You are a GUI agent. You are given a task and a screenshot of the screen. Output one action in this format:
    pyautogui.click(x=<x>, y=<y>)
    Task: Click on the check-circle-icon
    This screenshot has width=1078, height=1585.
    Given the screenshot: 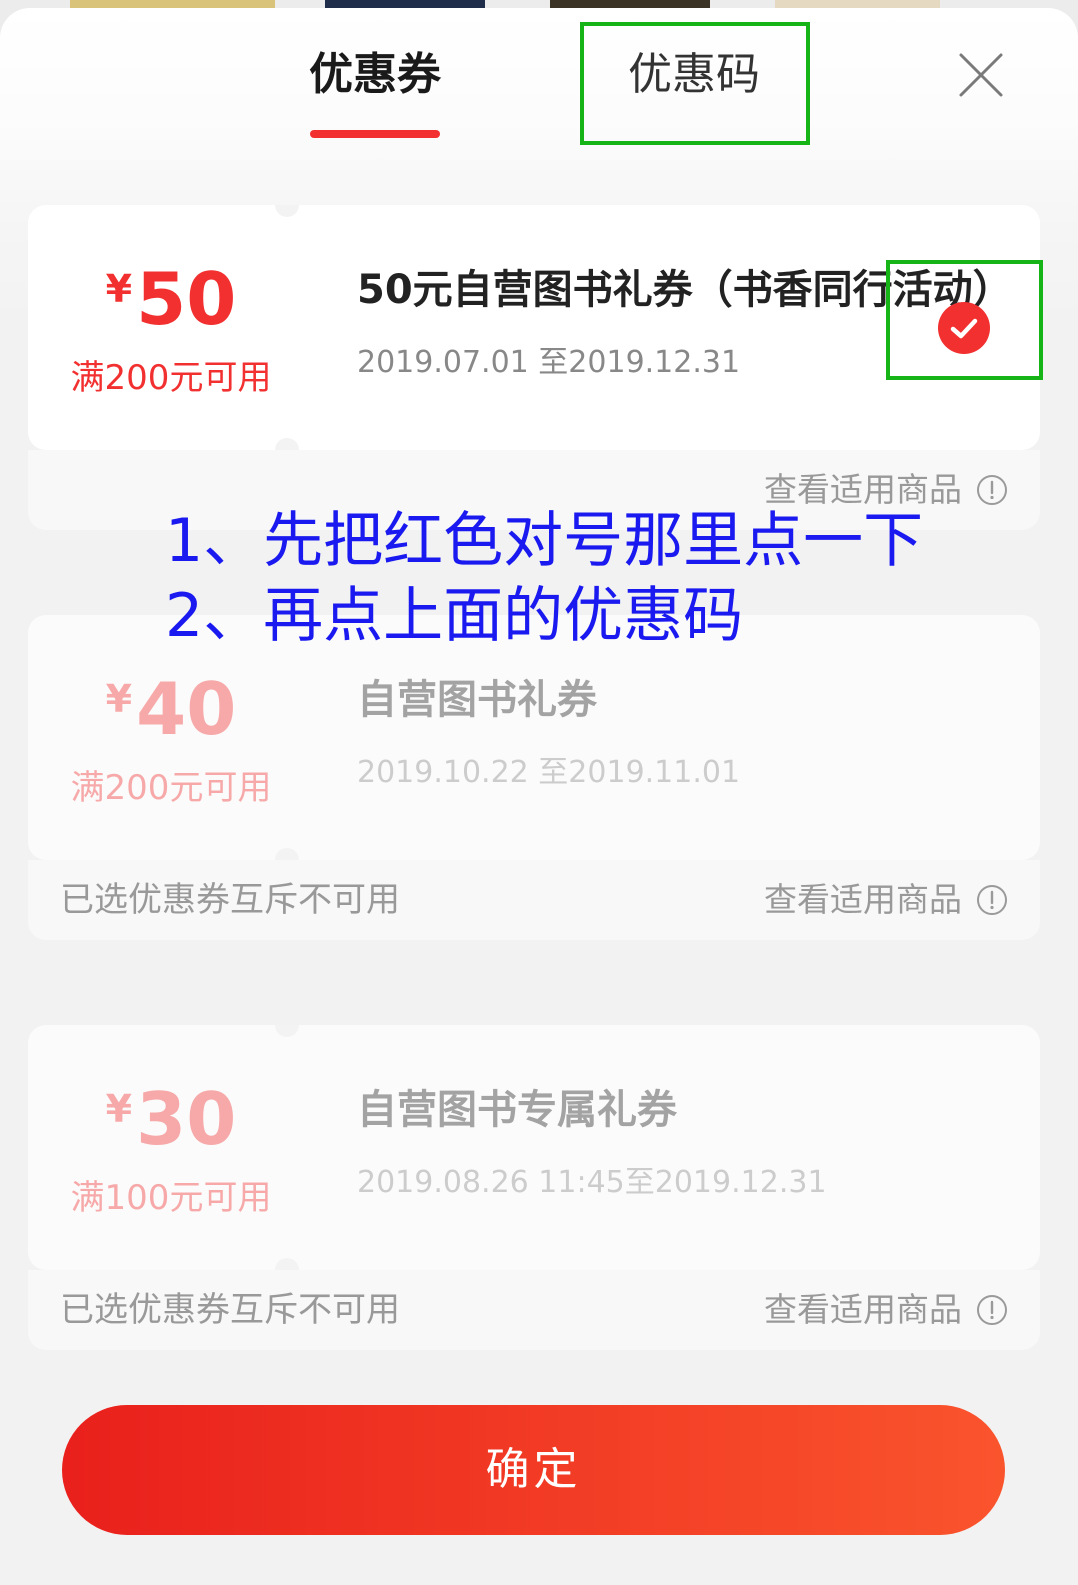 What is the action you would take?
    pyautogui.click(x=964, y=328)
    